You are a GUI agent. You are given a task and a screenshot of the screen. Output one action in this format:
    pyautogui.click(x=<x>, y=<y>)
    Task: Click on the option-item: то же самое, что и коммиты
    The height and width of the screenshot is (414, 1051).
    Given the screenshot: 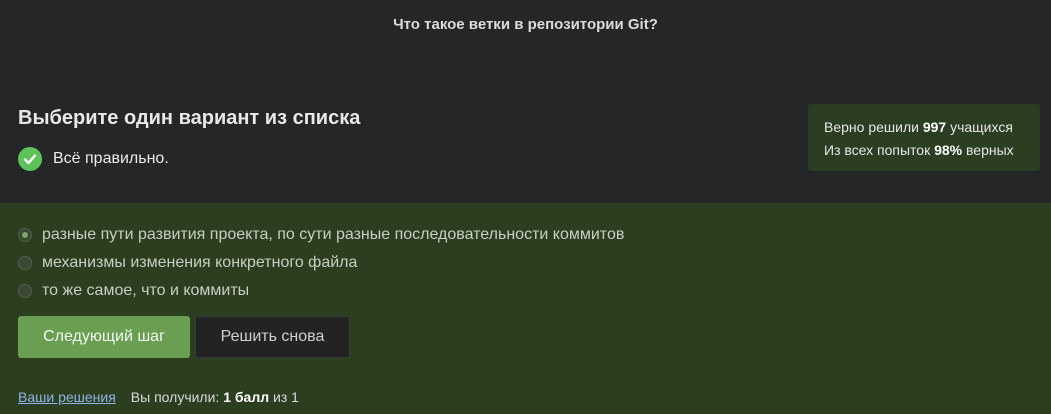 What is the action you would take?
    pyautogui.click(x=321, y=291)
    